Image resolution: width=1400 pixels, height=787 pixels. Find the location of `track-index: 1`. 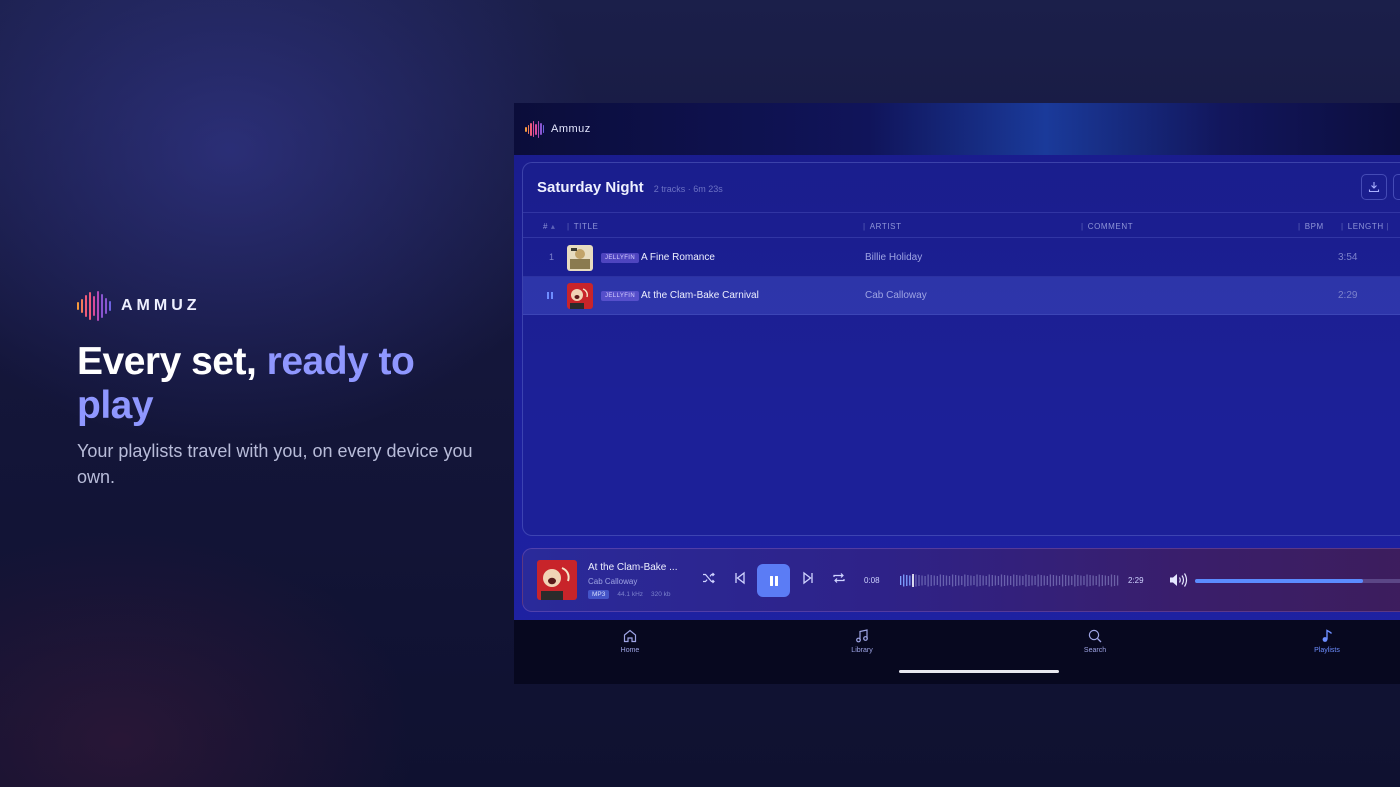

track-index: 1 is located at coordinates (552, 257).